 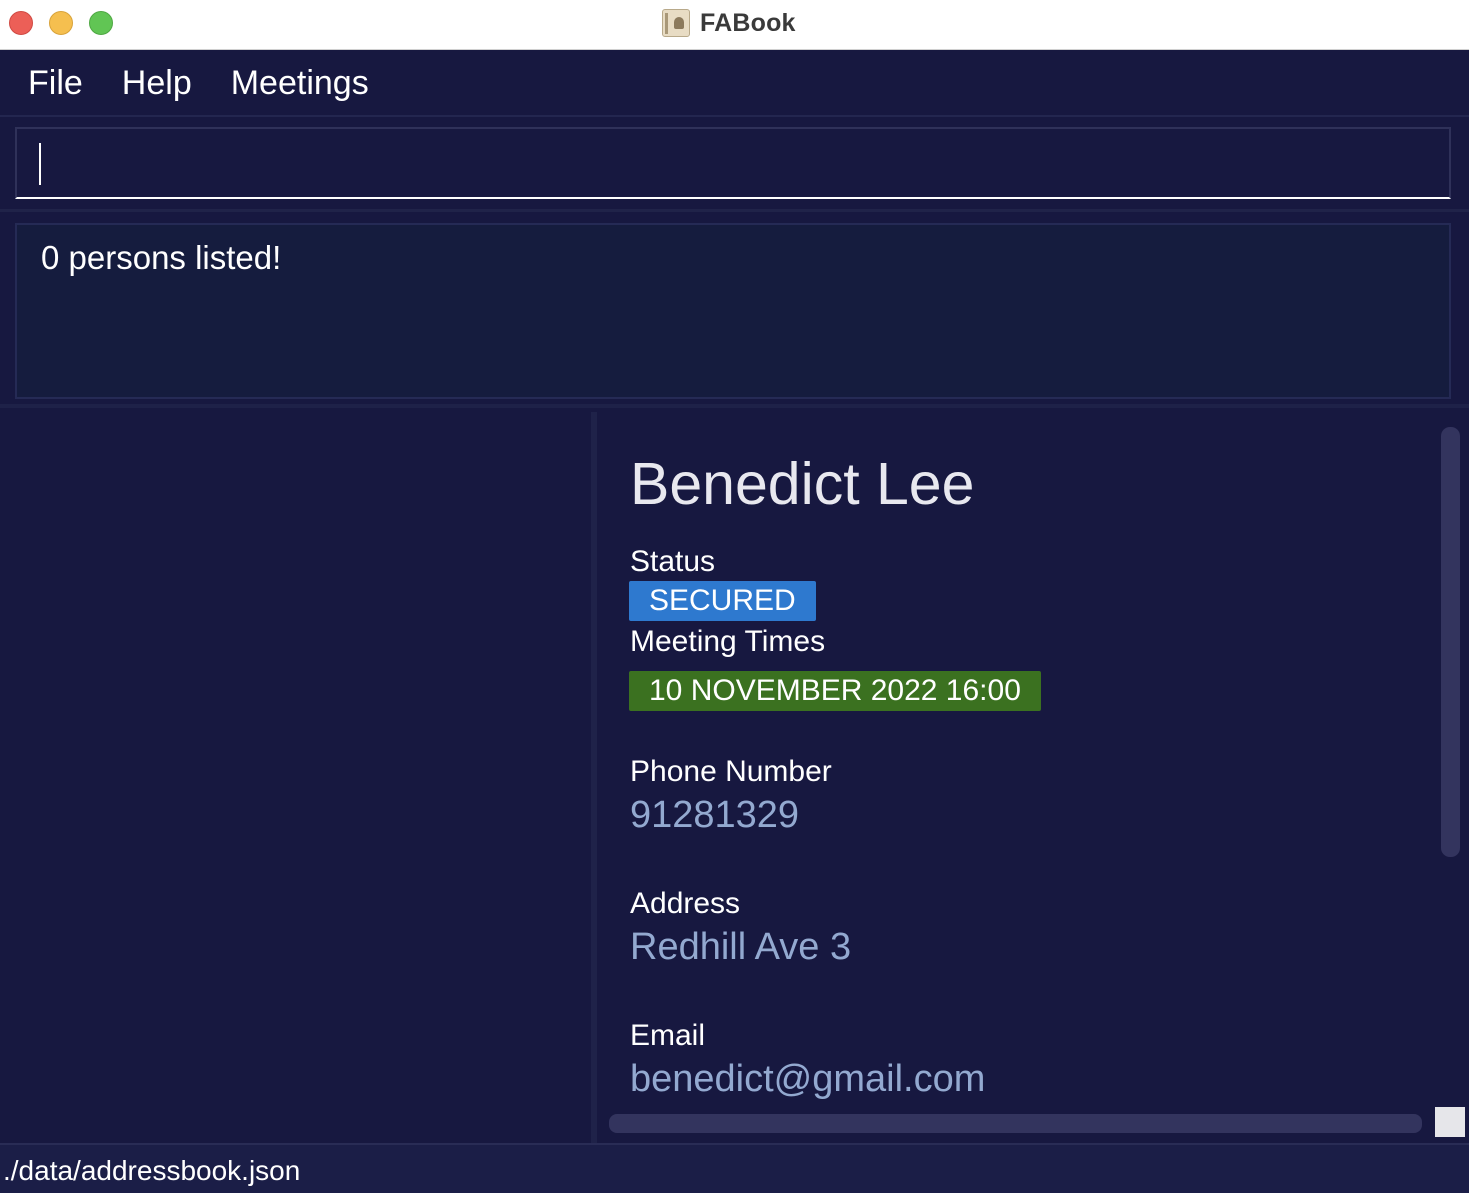 I want to click on window-title-group: FABook, so click(x=729, y=23).